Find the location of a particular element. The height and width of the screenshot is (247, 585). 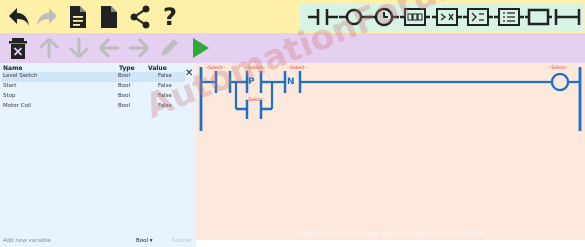

variable-name: Start is located at coordinates (10, 86).